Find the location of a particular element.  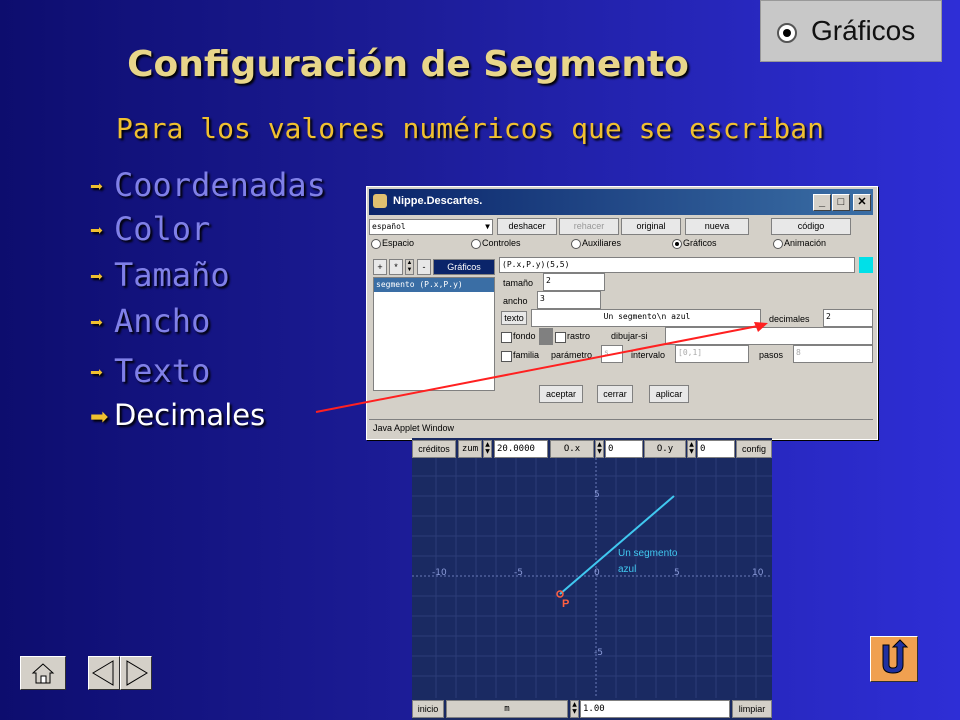

point-p-label: P is located at coordinates (566, 604).